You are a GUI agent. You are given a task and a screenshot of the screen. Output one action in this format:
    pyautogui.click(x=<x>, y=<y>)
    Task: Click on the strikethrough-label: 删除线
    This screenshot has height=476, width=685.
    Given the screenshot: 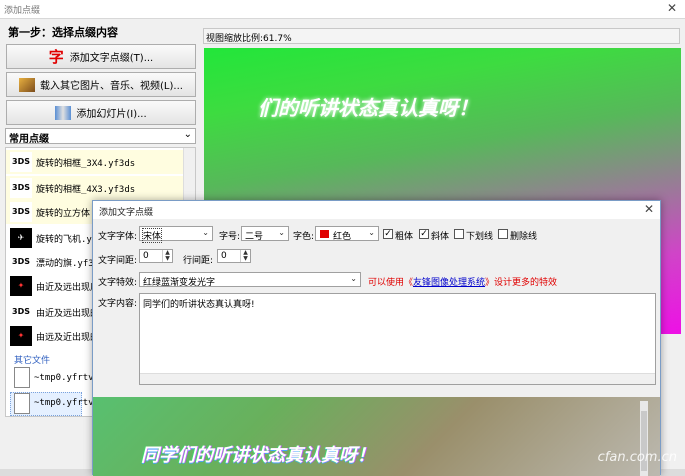 What is the action you would take?
    pyautogui.click(x=524, y=237)
    